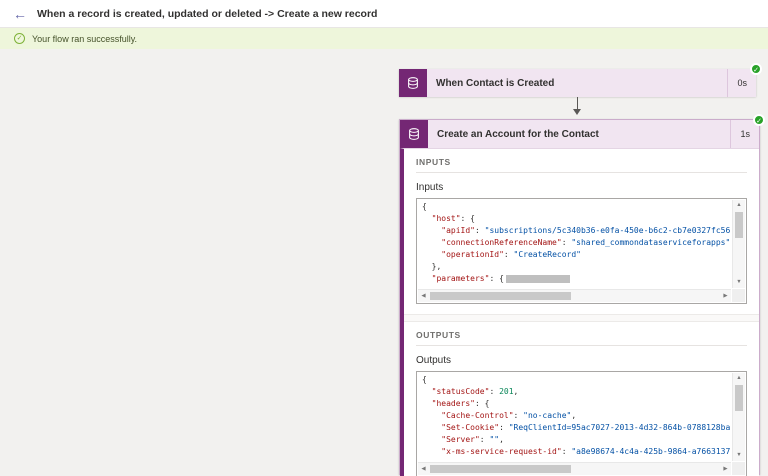 This screenshot has height=476, width=768. What do you see at coordinates (434, 360) in the screenshot?
I see `outputs-label: Outputs` at bounding box center [434, 360].